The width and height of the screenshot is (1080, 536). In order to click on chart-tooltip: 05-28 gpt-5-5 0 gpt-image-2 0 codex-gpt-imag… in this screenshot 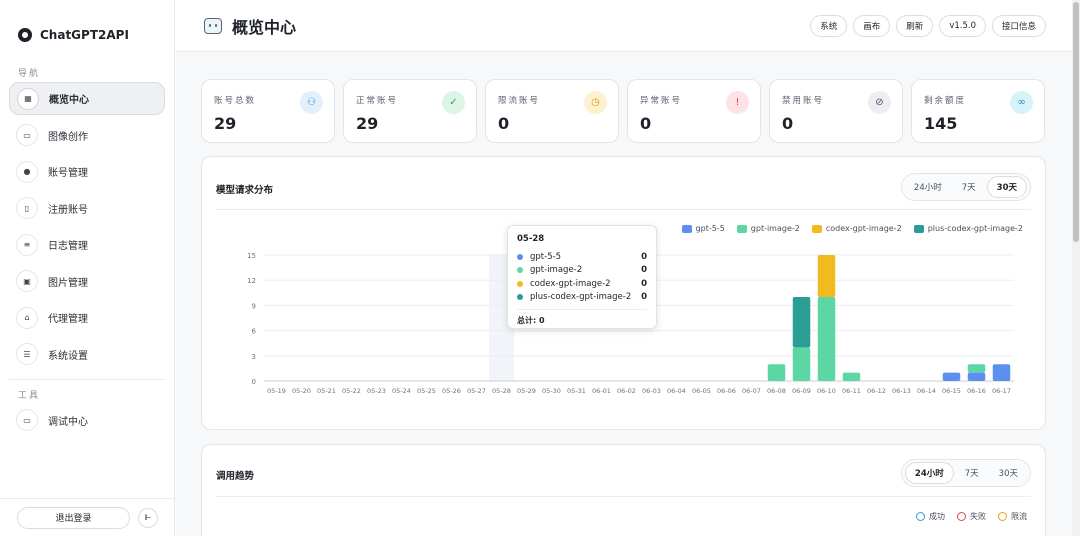, I will do `click(582, 277)`.